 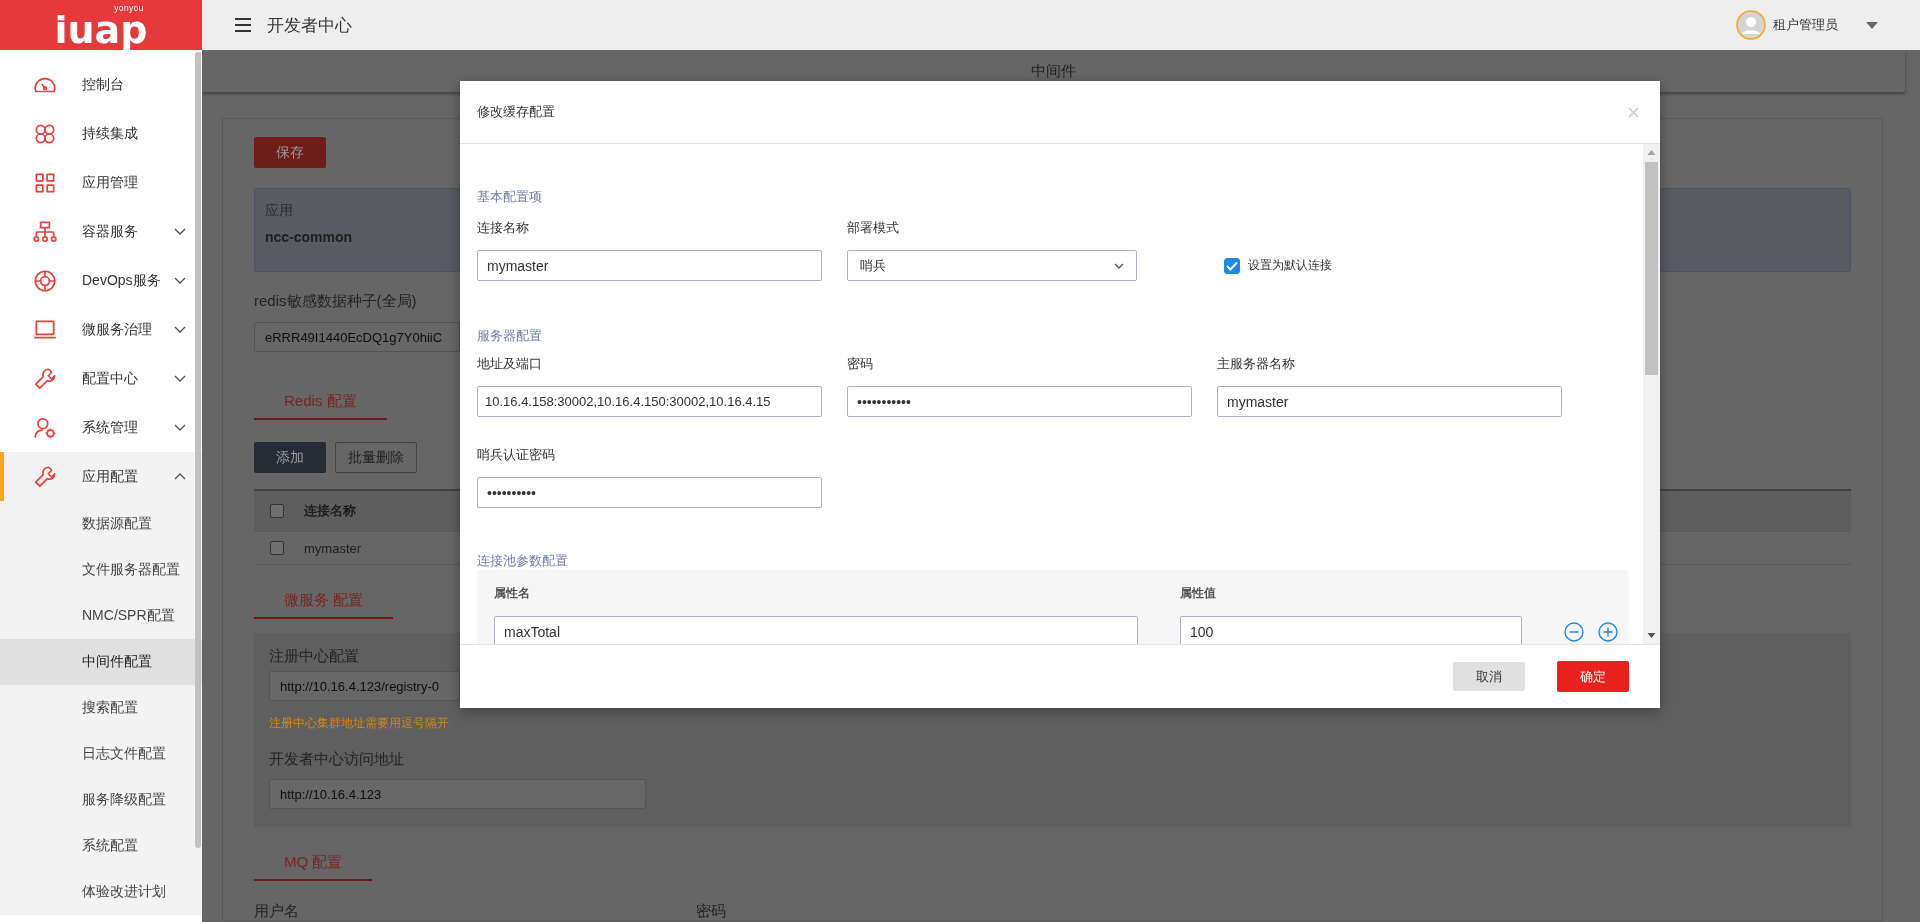 What do you see at coordinates (873, 265) in the screenshot?
I see `select-value: 哨兵` at bounding box center [873, 265].